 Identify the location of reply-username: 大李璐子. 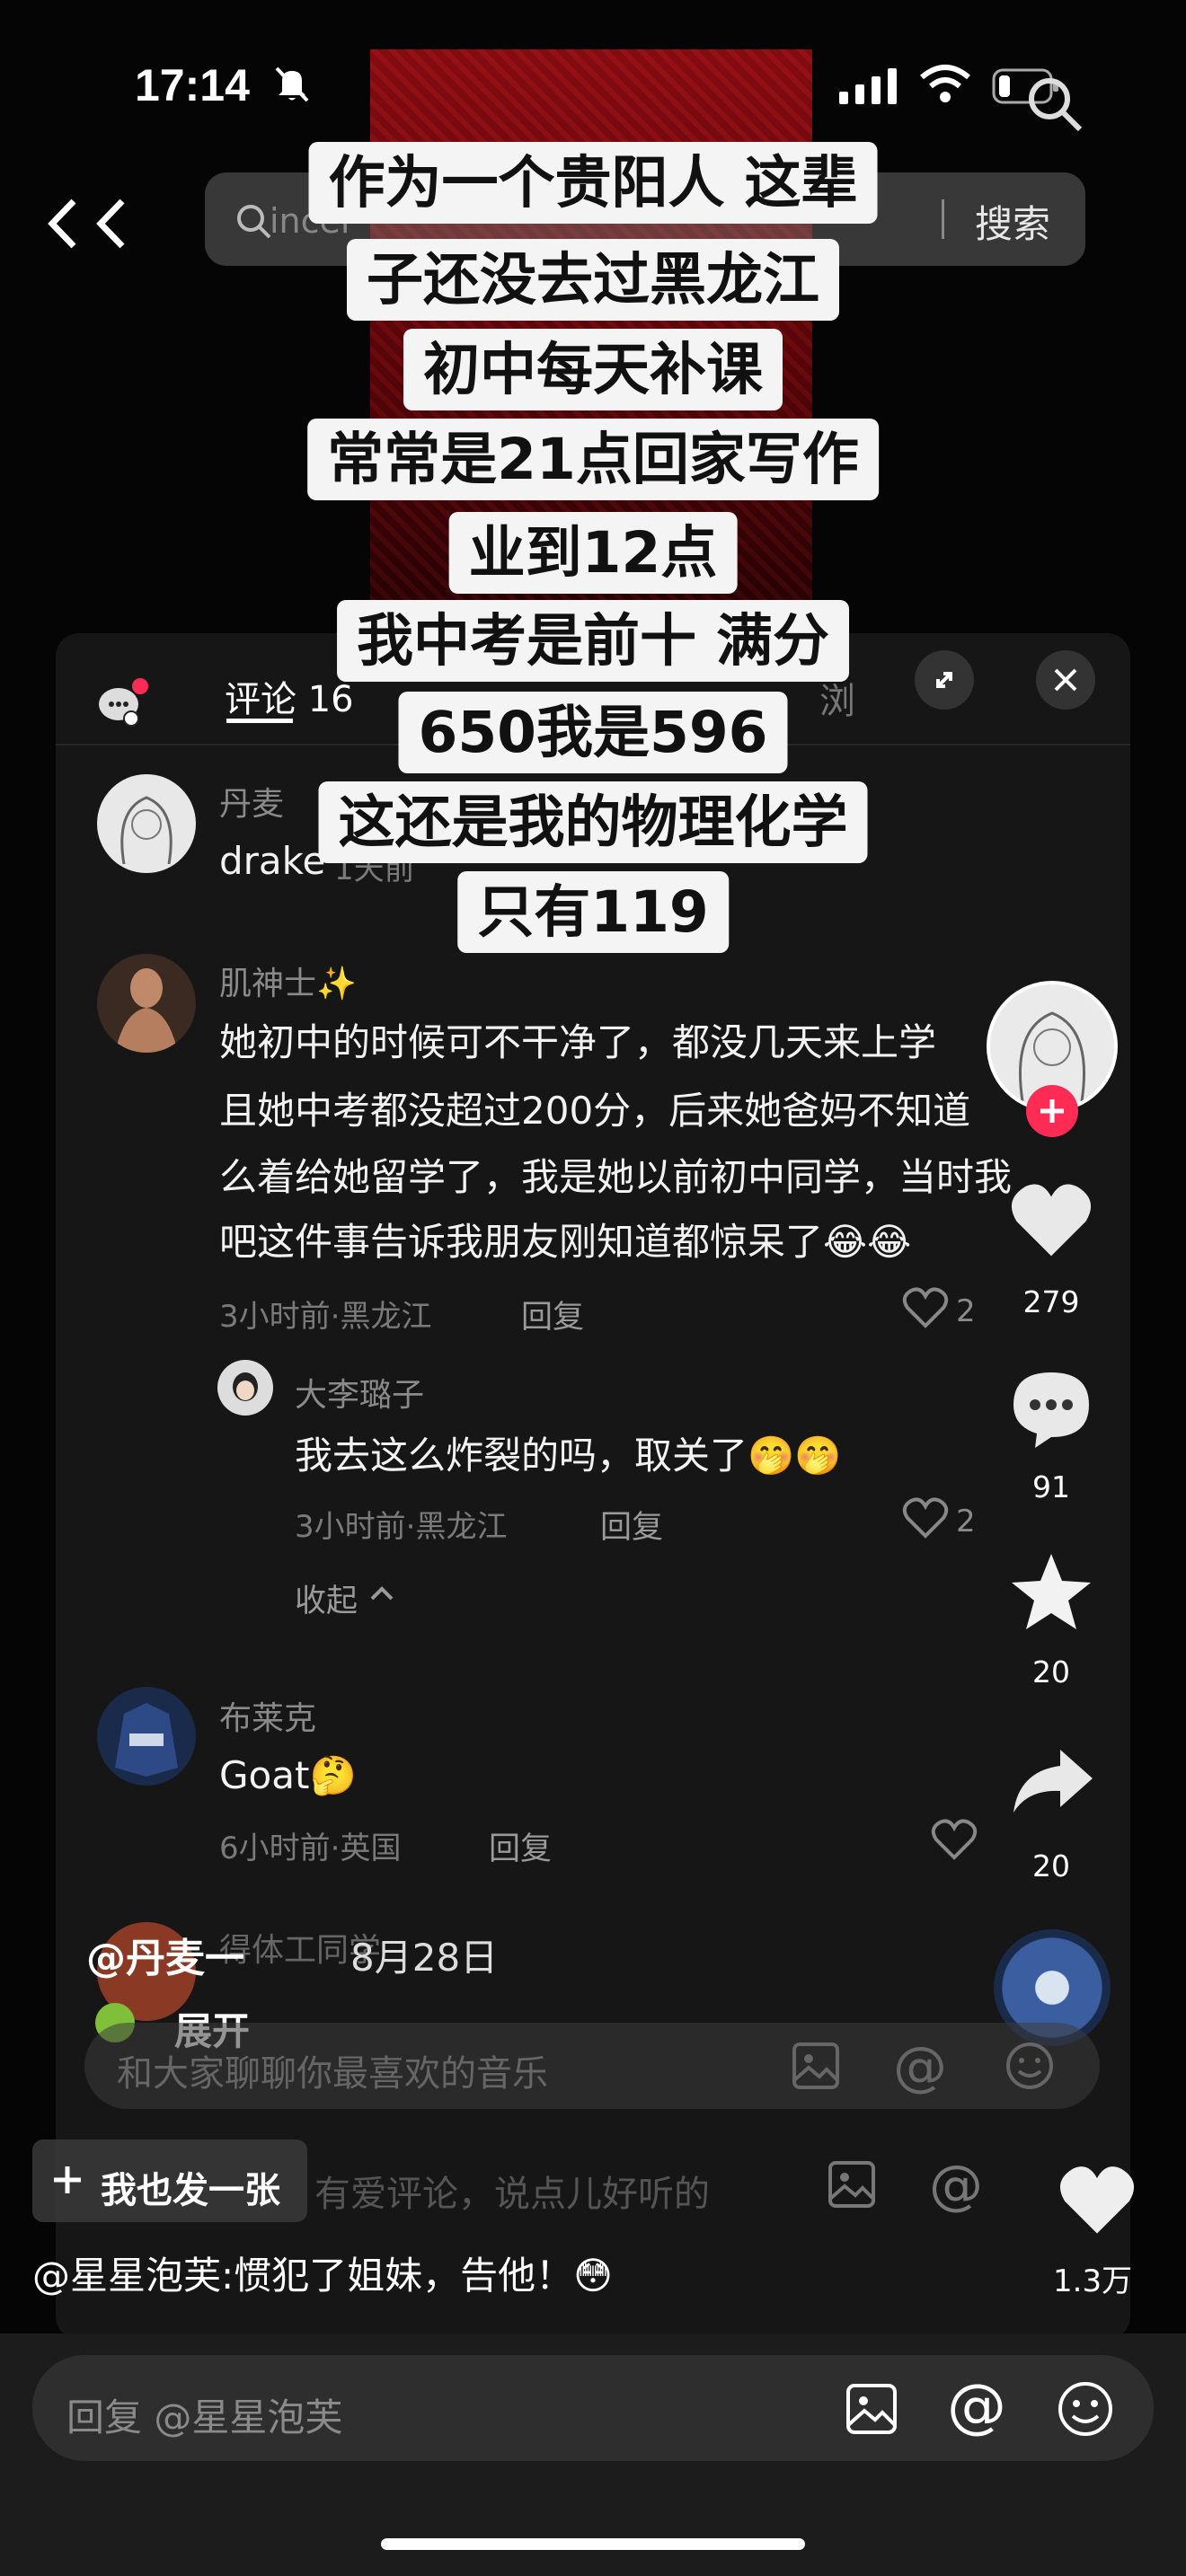
(359, 1392).